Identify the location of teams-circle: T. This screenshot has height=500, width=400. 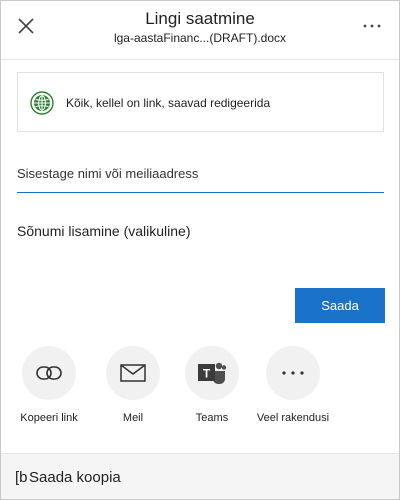
(212, 373).